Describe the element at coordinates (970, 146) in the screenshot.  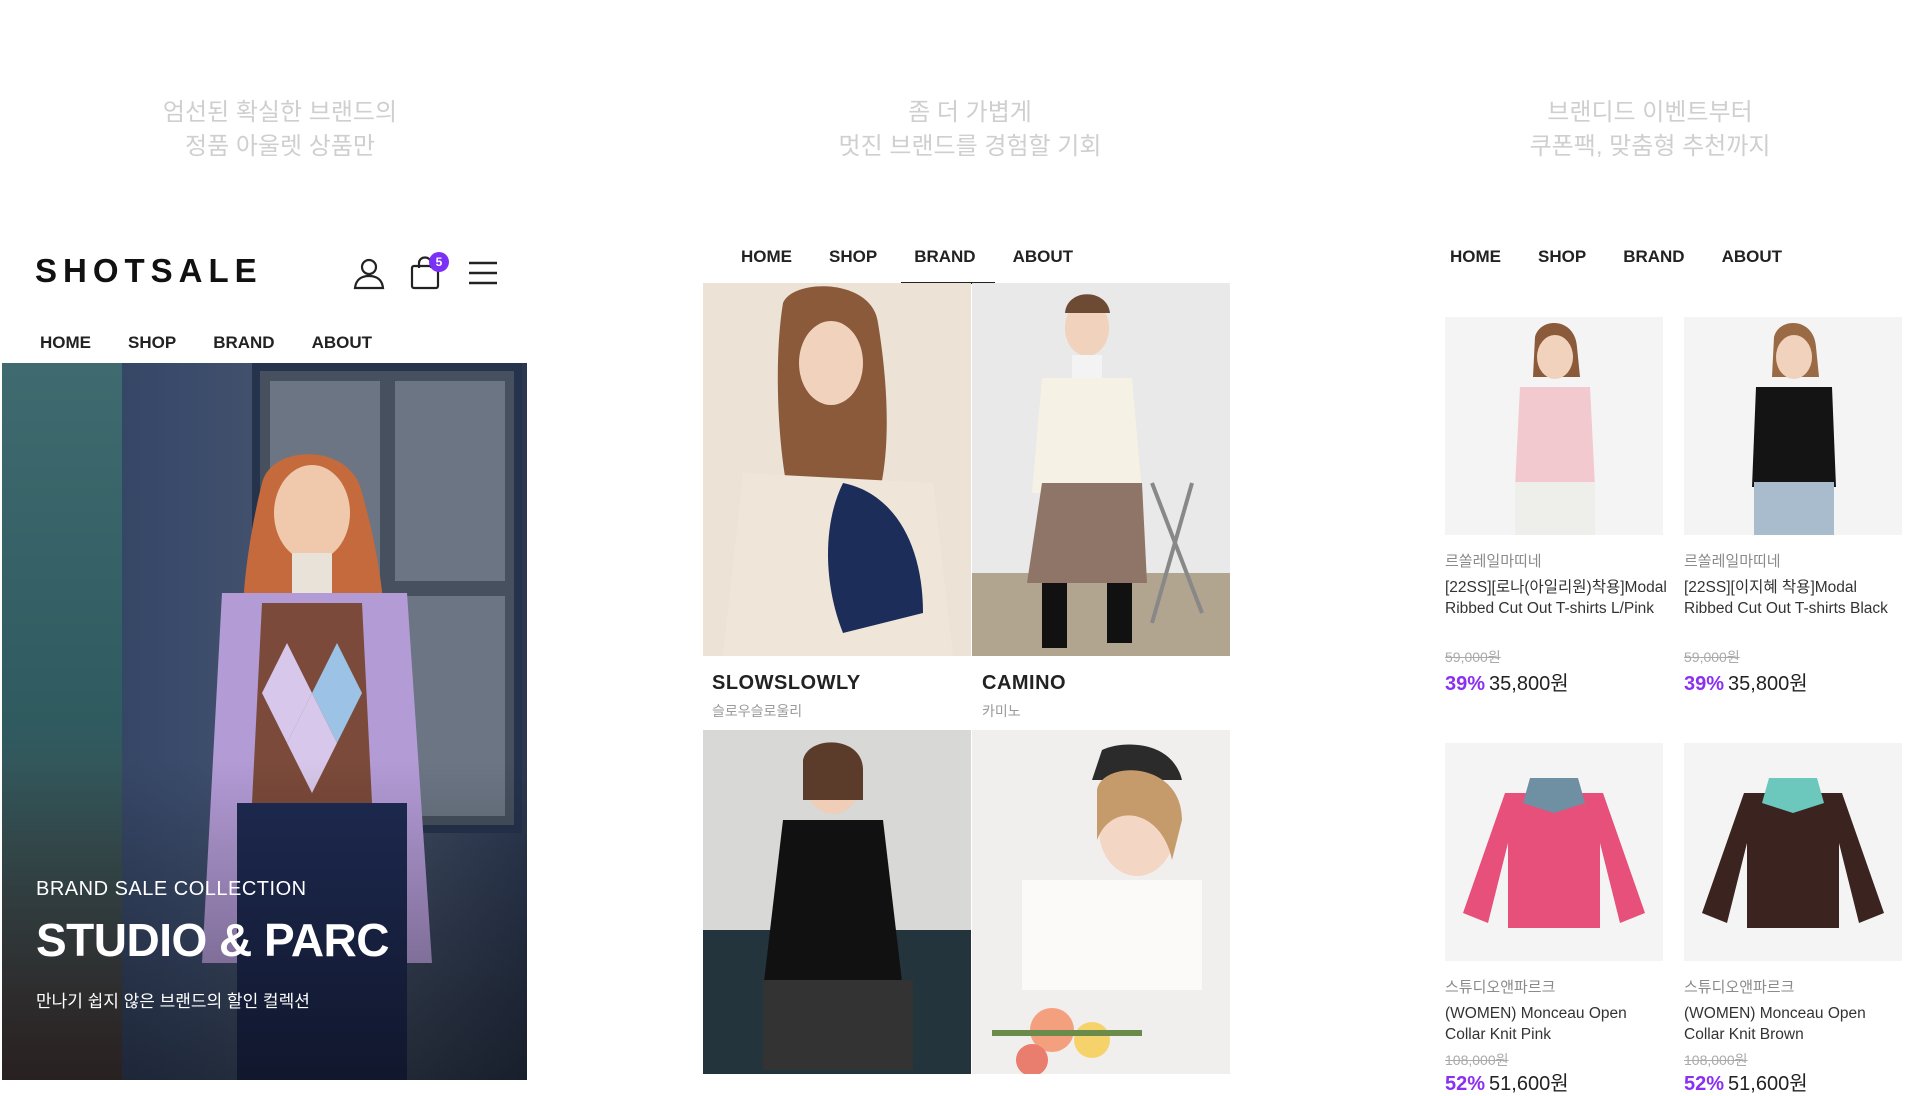
I see `tagline-line-2: 멋진 브랜드를 경험할 기회` at that location.